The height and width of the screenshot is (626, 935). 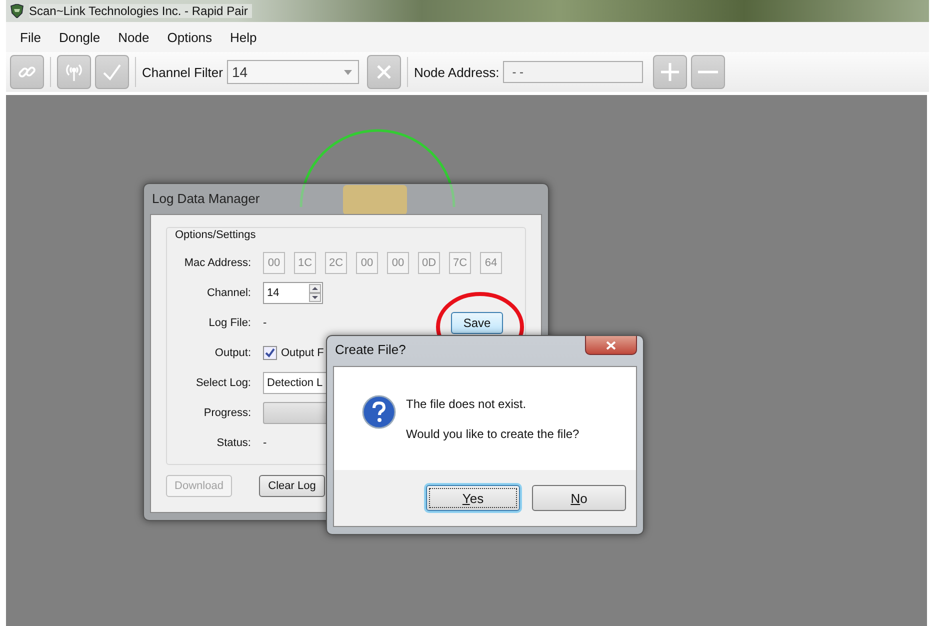 I want to click on menu-item: Dongle, so click(x=79, y=37).